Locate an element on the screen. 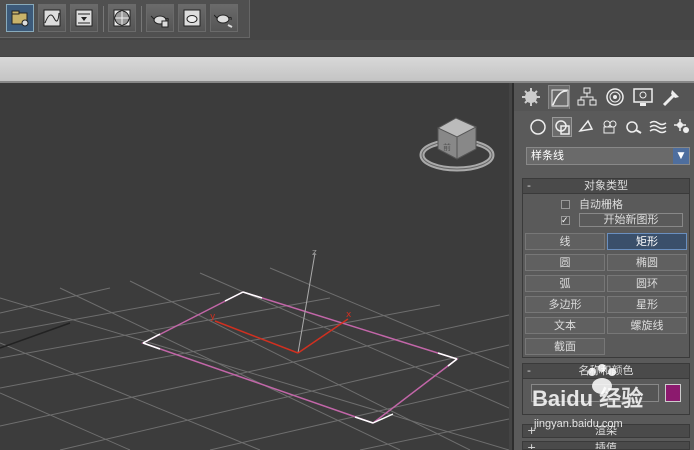  auto-grid-row: 自动栅格 is located at coordinates (607, 205).